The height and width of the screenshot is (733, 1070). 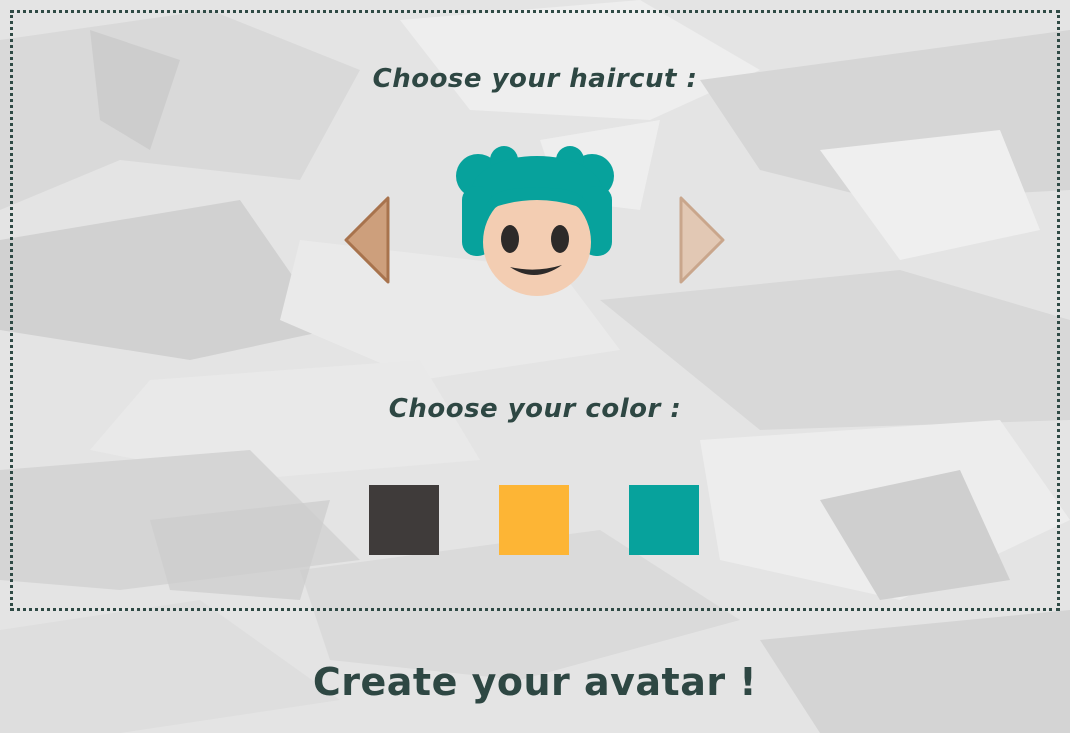 What do you see at coordinates (560, 239) in the screenshot?
I see `avatar-right-eye` at bounding box center [560, 239].